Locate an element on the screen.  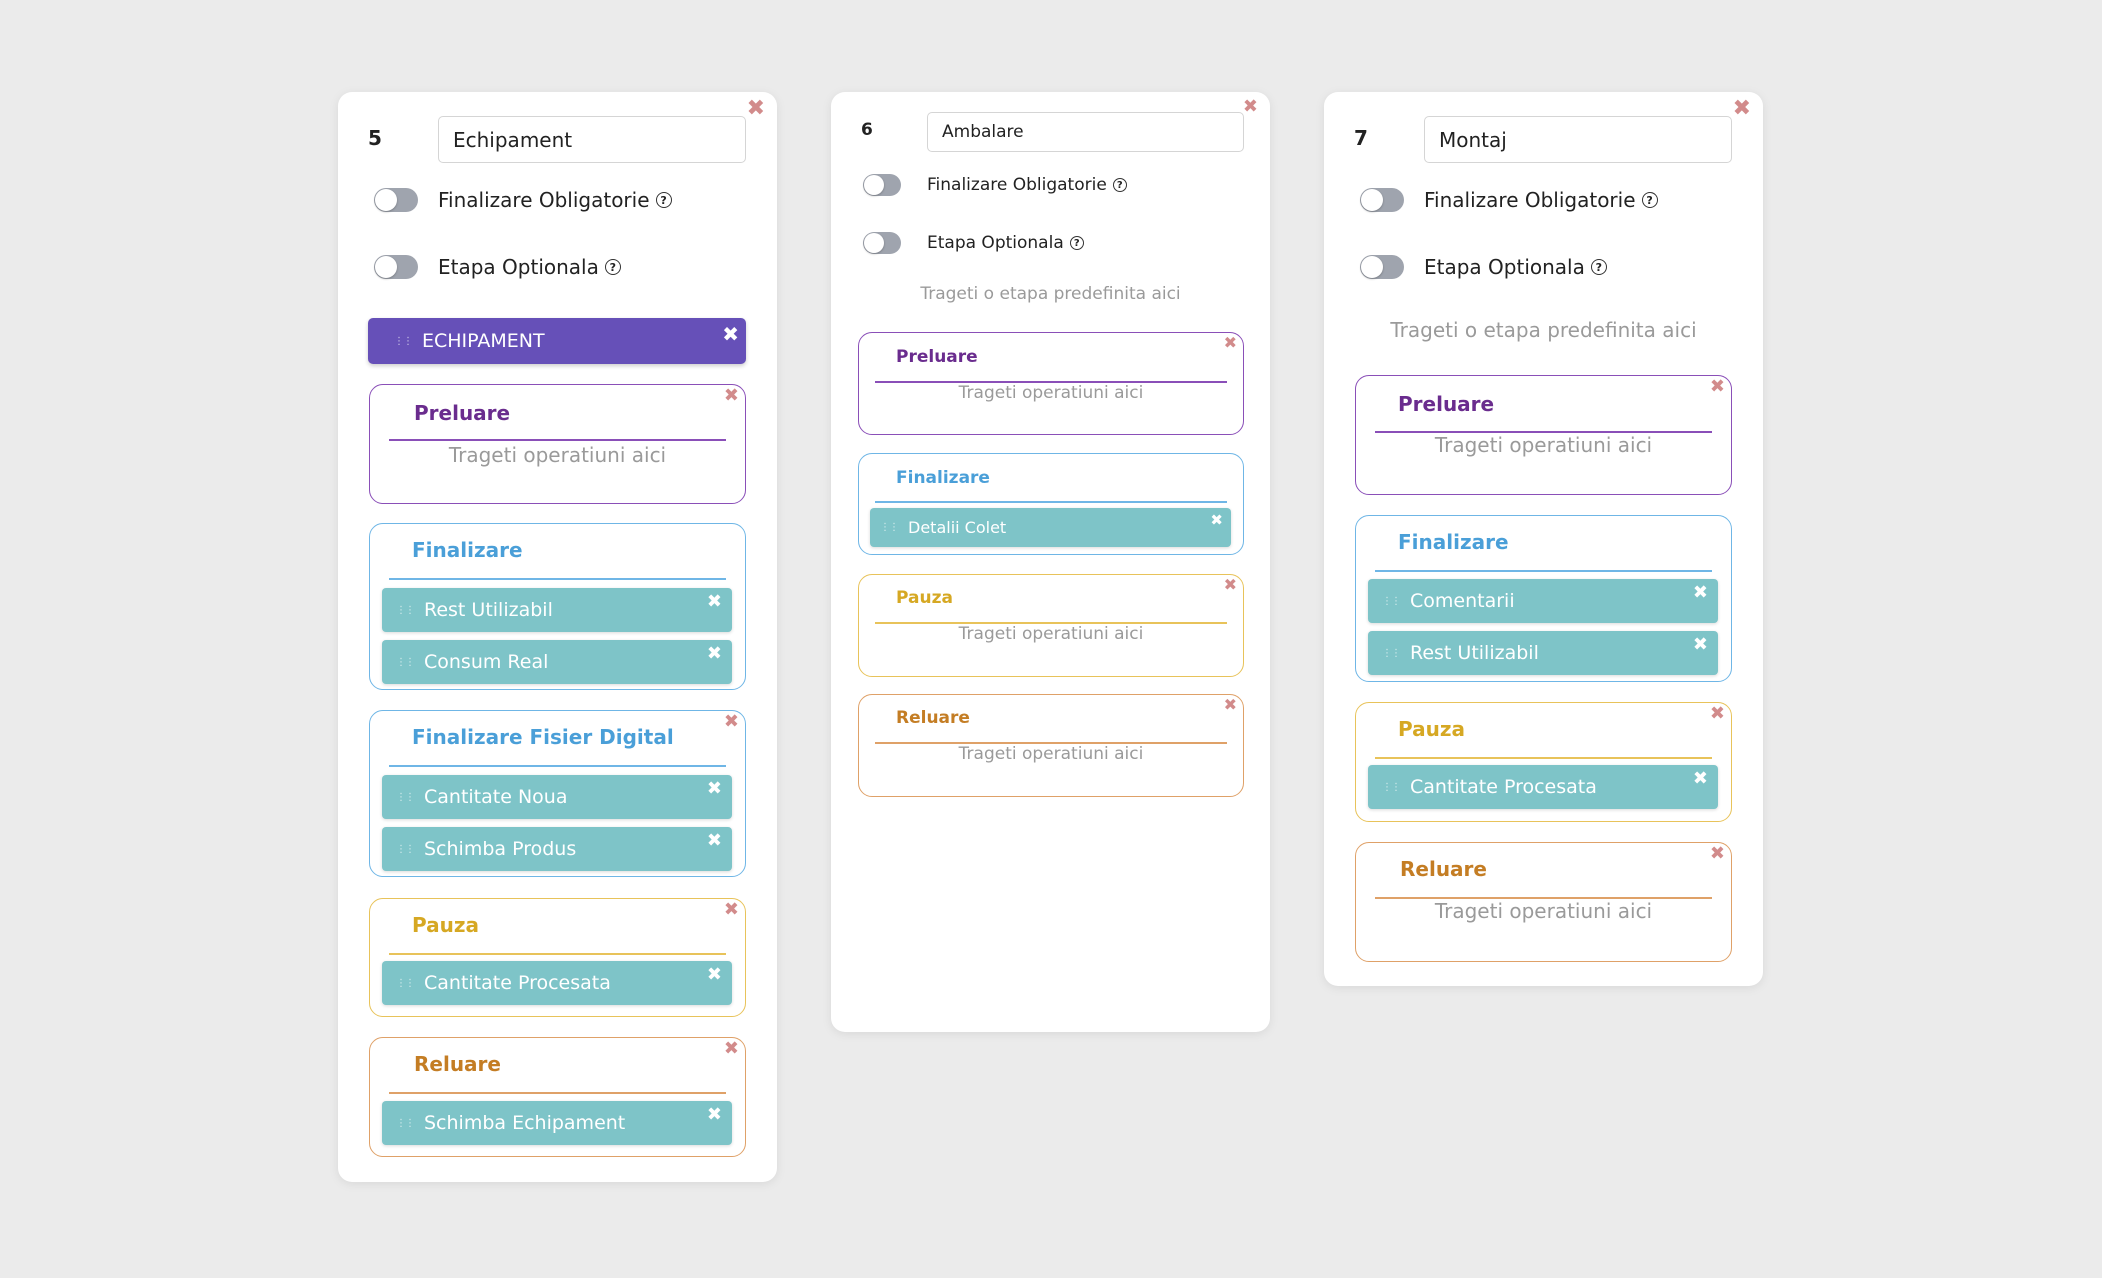
predefined-stage-label: ECHIPAMENT is located at coordinates (483, 341).